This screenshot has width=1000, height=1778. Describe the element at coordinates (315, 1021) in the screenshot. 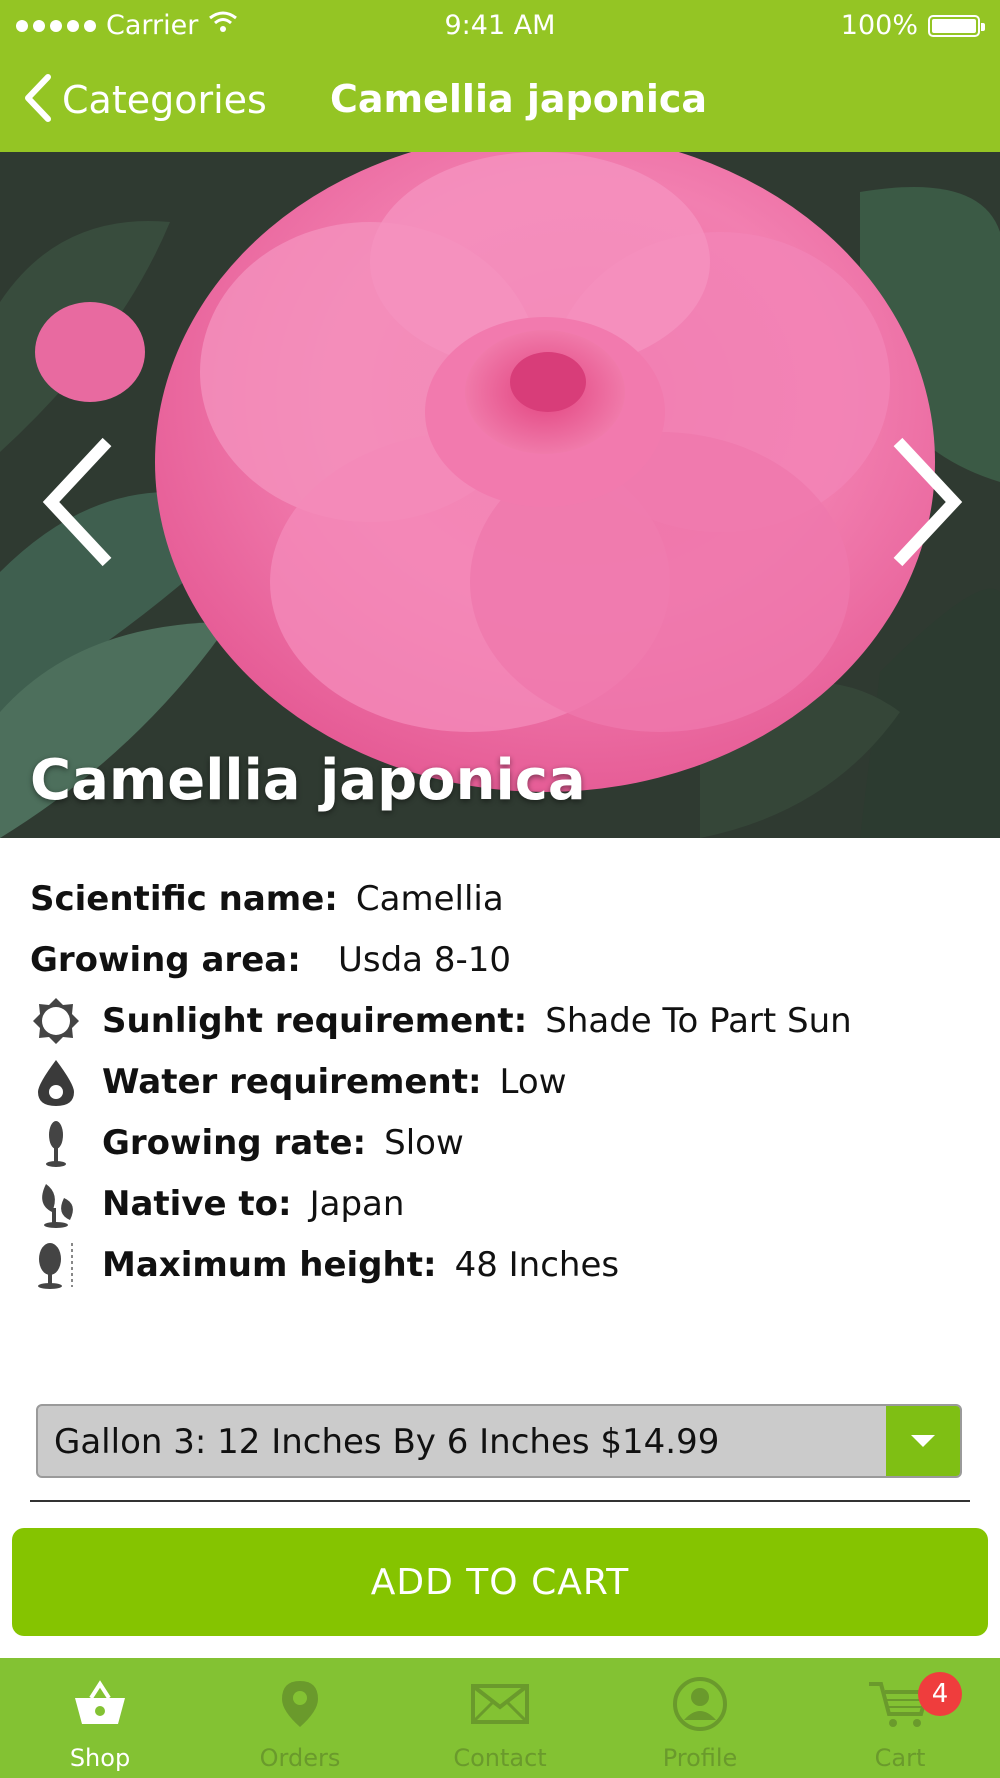

I see `detail-label: Sunlight requirement:` at that location.